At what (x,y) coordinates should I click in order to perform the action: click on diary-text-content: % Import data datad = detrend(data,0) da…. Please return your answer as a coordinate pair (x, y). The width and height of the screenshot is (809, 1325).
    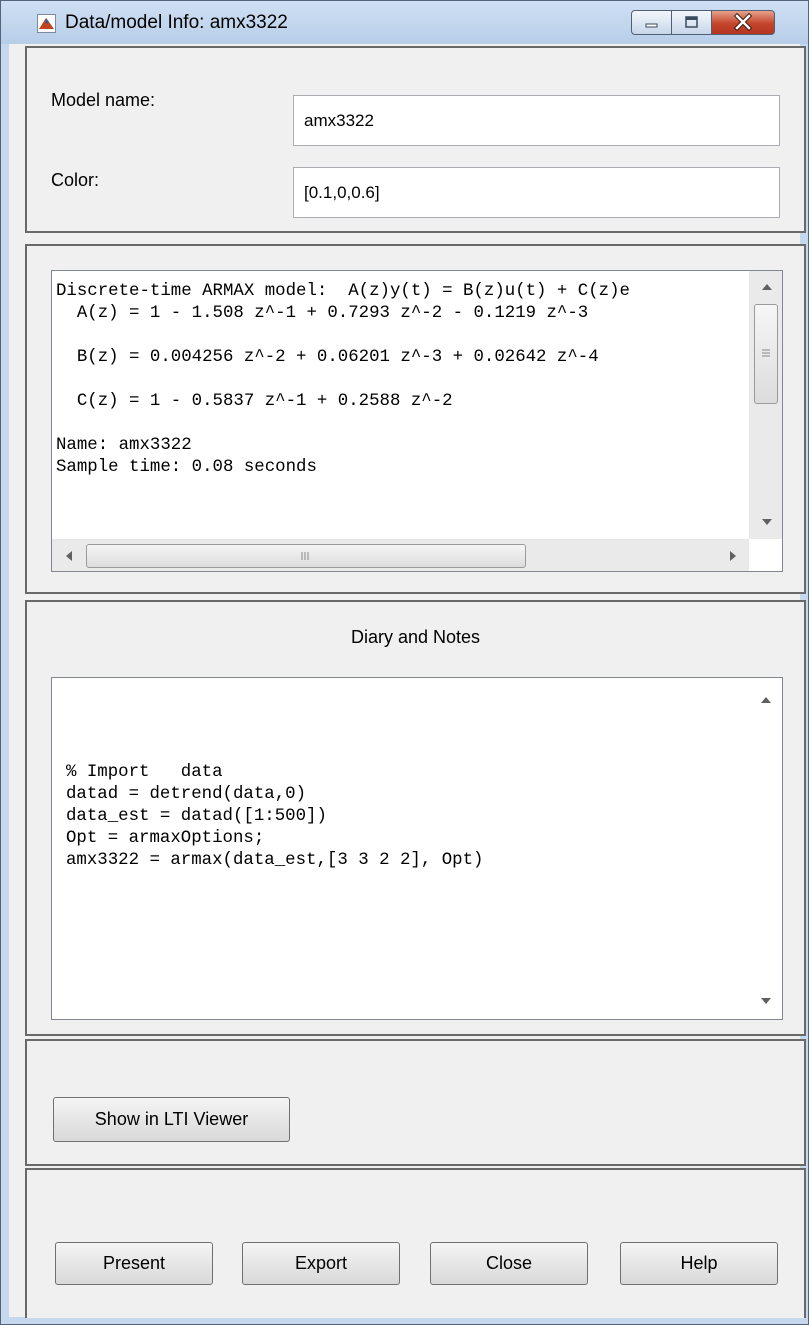
    Looking at the image, I should click on (274, 817).